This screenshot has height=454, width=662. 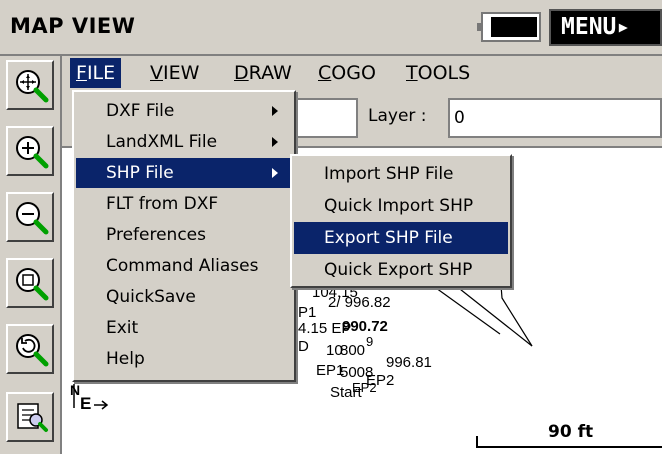 I want to click on menu-button: MENU▸, so click(x=605, y=27).